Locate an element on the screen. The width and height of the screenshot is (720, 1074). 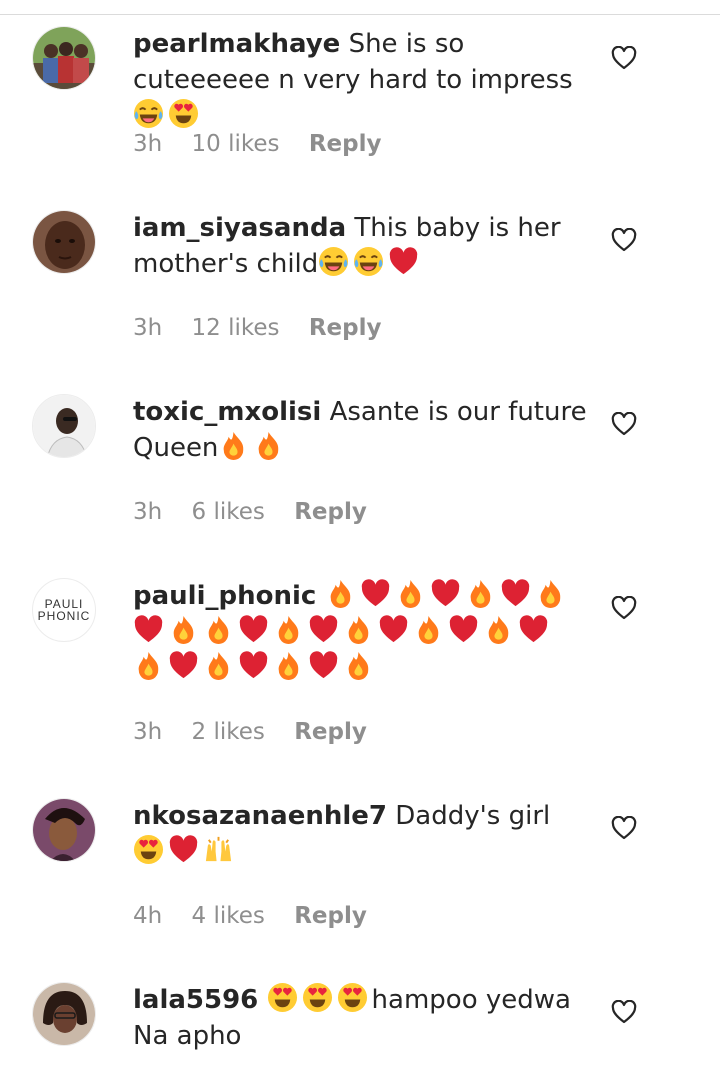
avatar: PAULI PHONIC is located at coordinates (64, 610).